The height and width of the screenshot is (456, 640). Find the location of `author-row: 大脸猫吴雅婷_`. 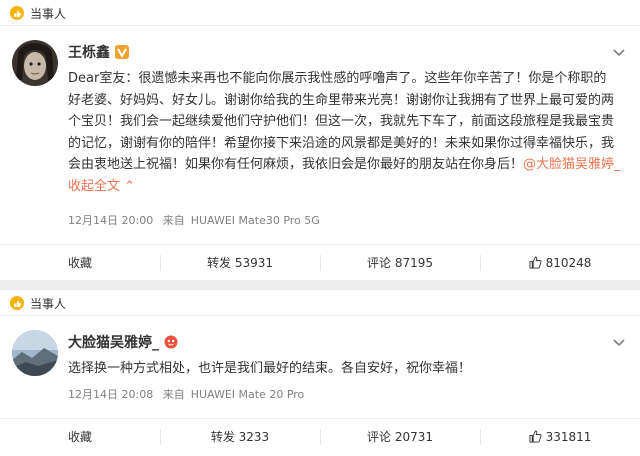

author-row: 大脸猫吴雅婷_ is located at coordinates (123, 342).